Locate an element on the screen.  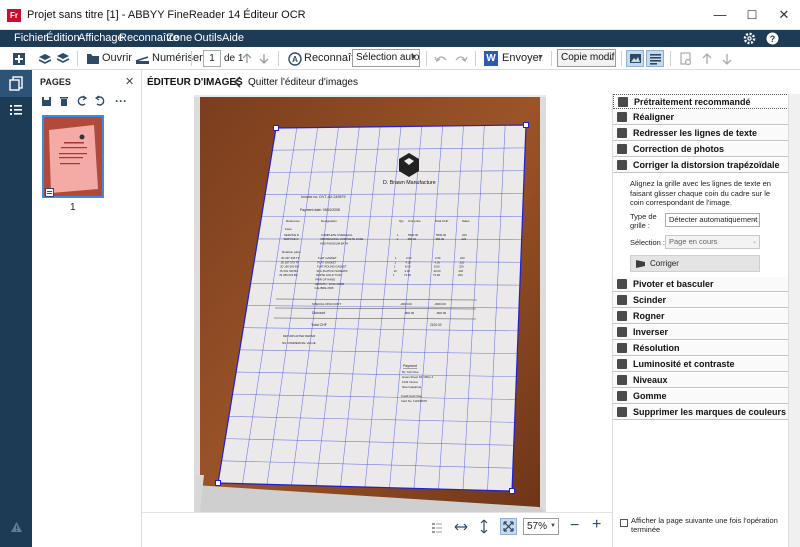
pages-panel-close-icon: ✕ is located at coordinates (129, 81).